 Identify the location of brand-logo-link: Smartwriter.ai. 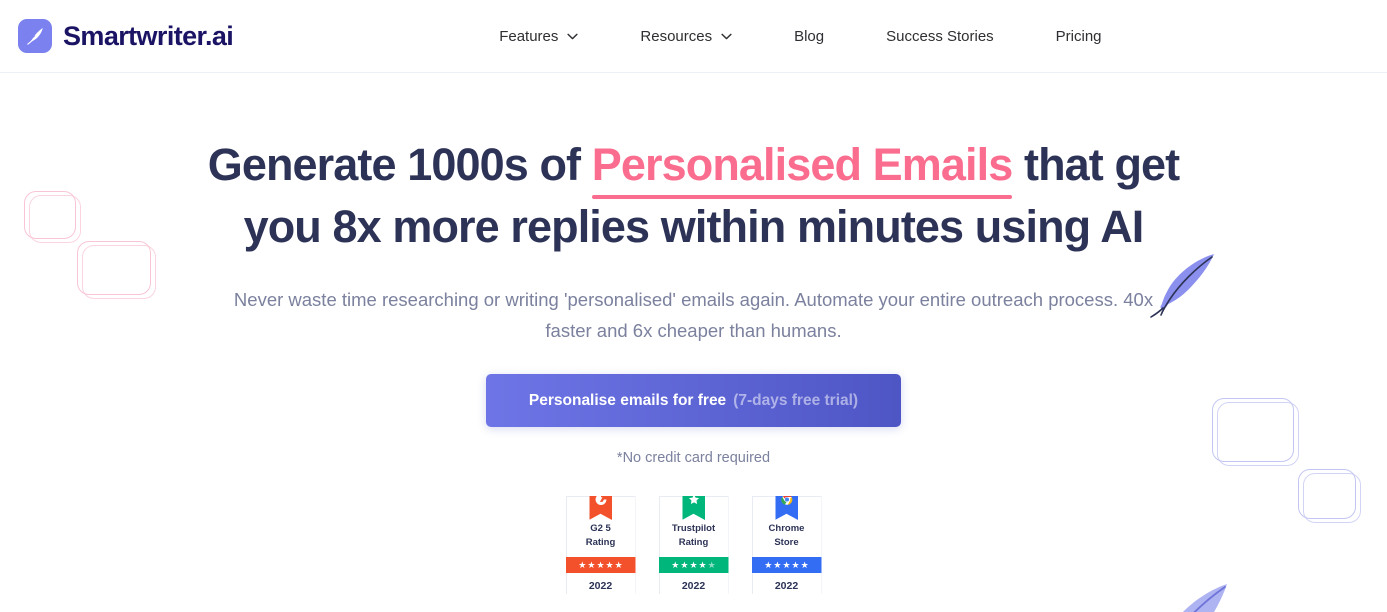
(126, 36).